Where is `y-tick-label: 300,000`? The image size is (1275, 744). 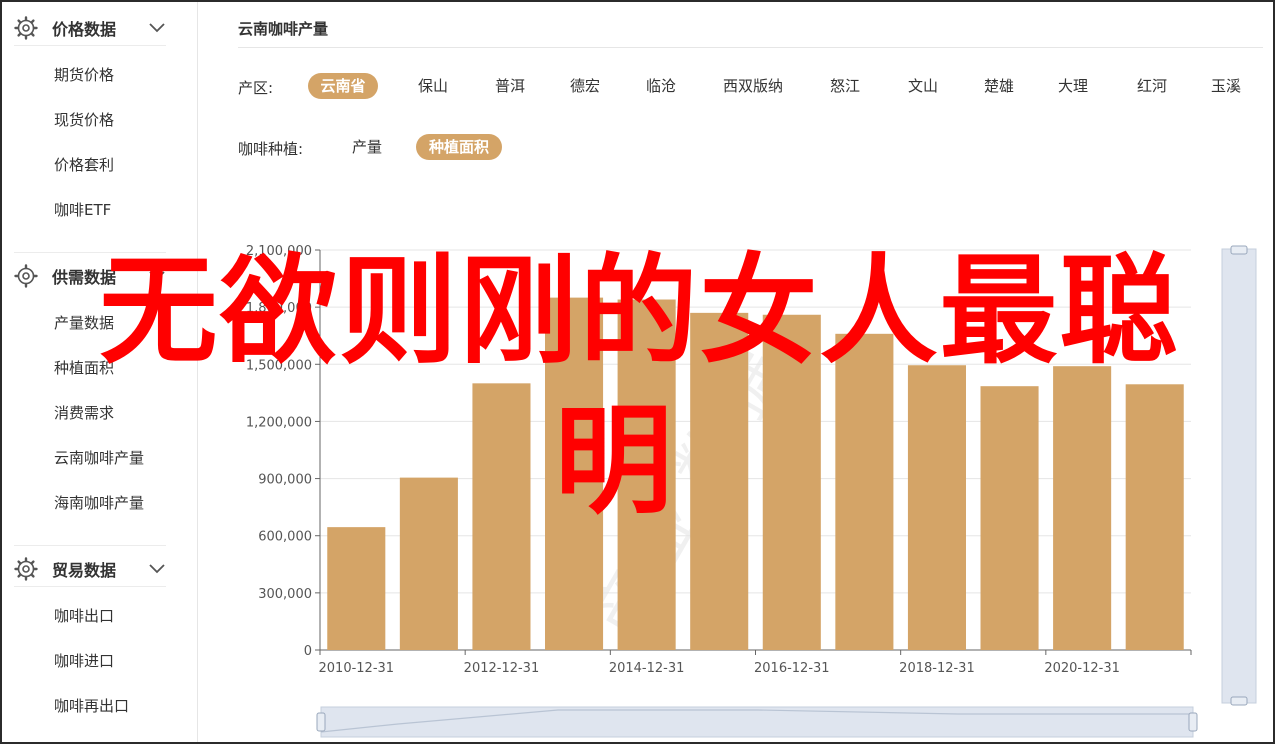
y-tick-label: 300,000 is located at coordinates (285, 594).